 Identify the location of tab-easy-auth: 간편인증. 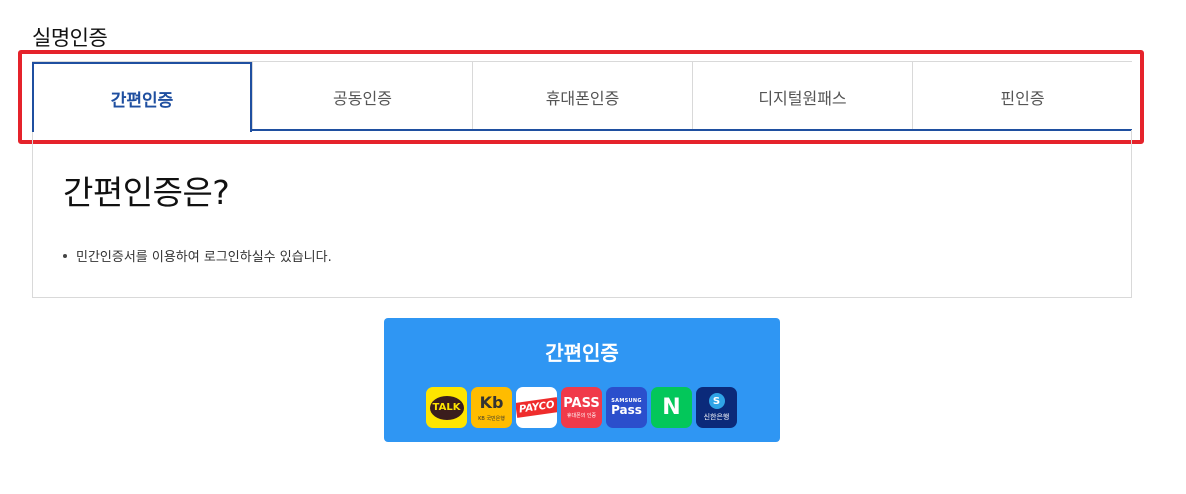
(142, 97).